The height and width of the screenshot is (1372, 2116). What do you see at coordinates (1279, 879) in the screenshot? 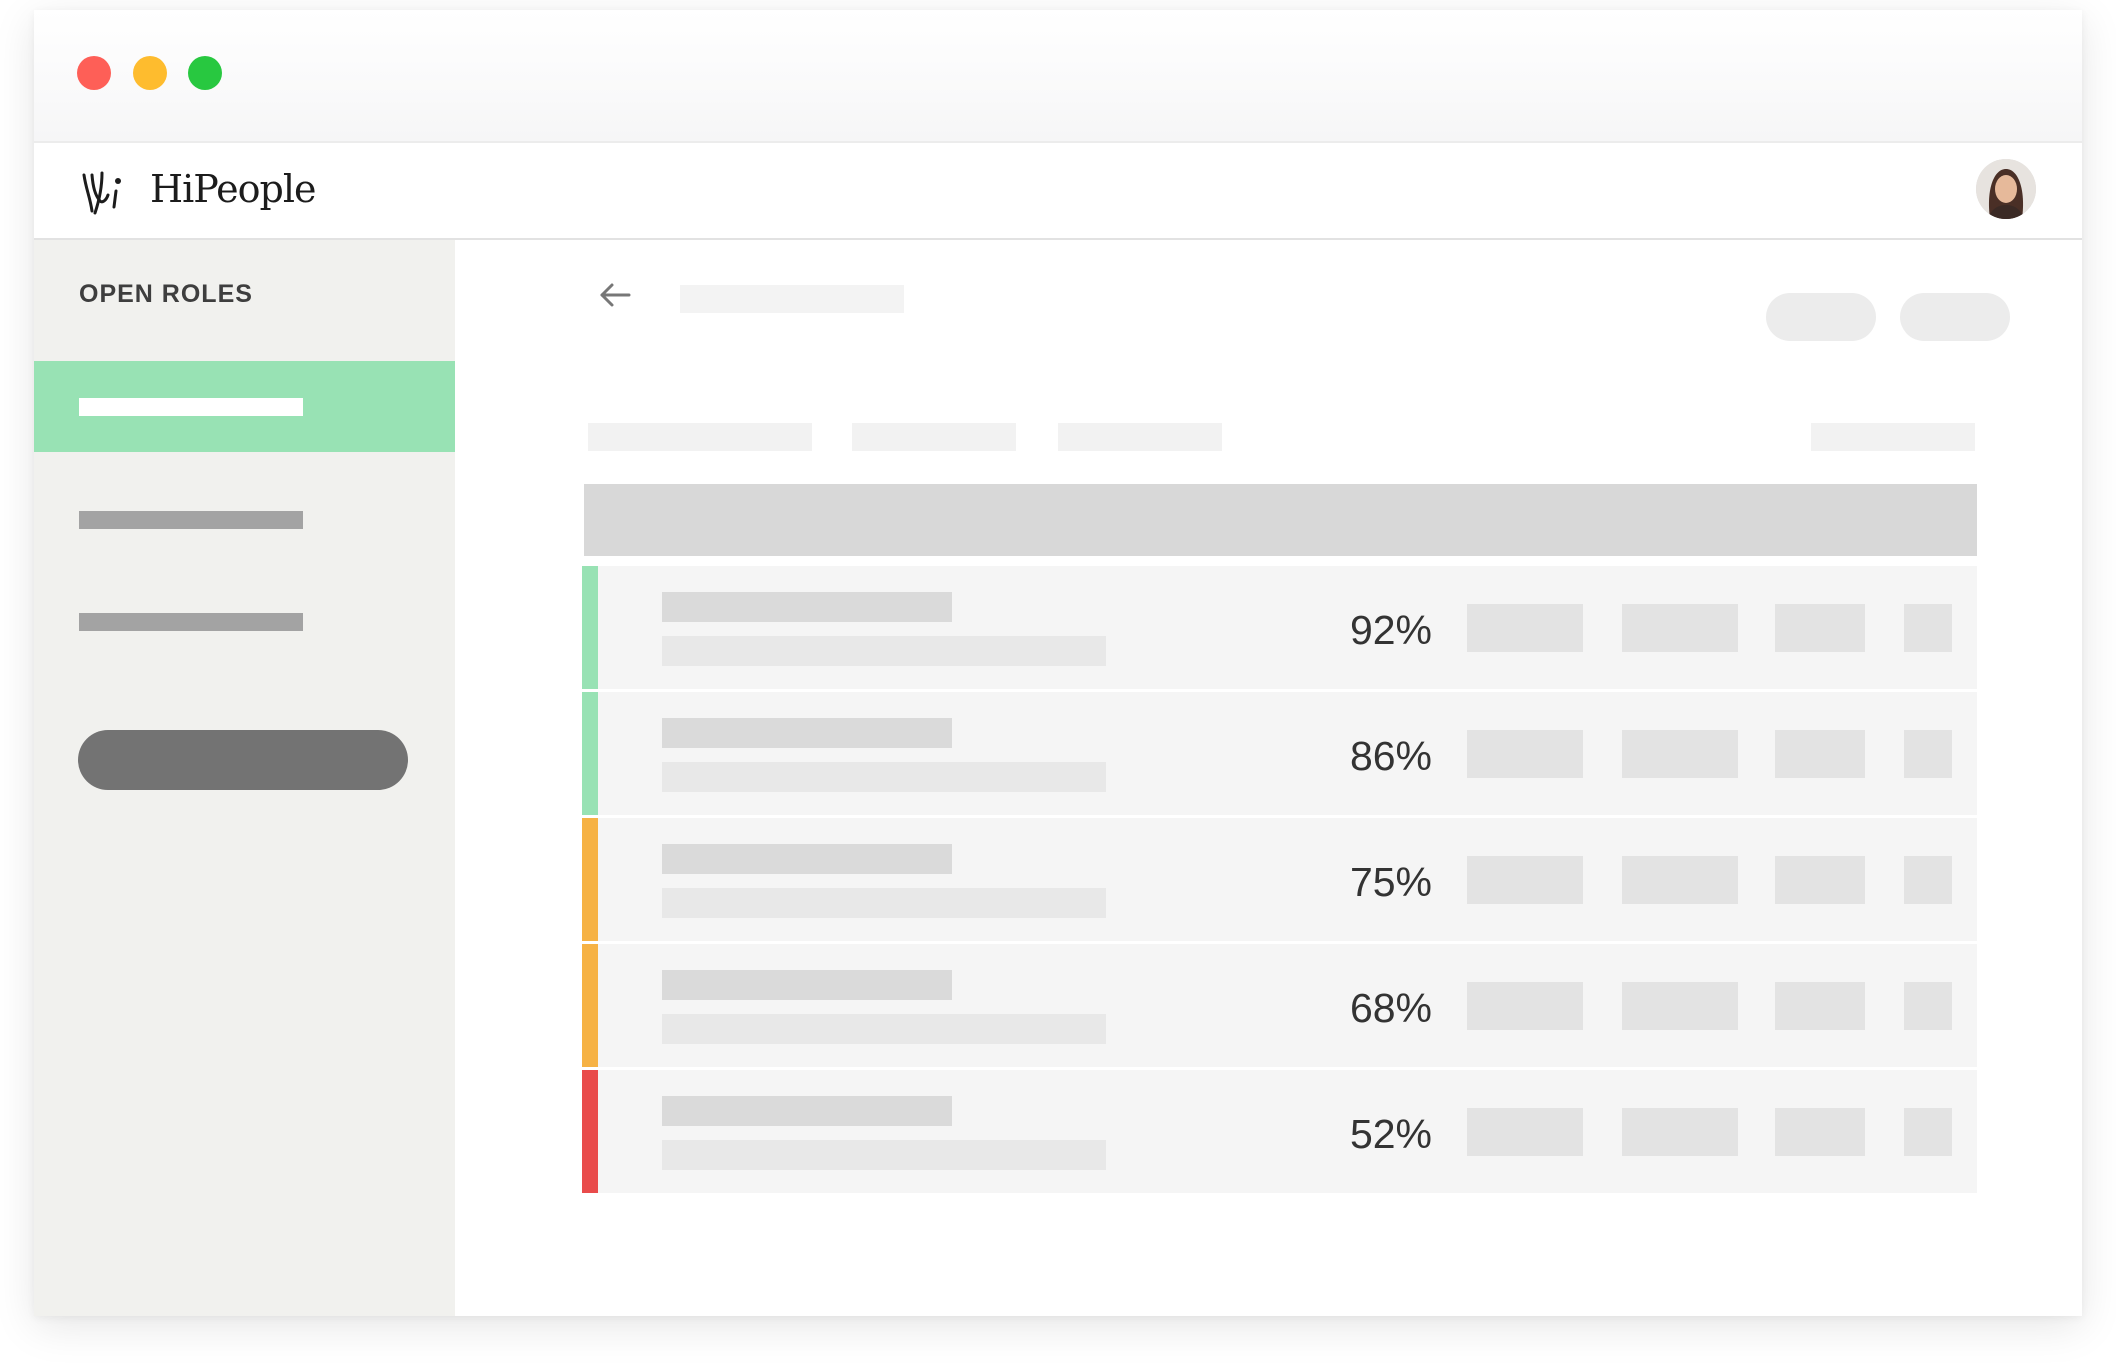
I see `table-row: 75%` at bounding box center [1279, 879].